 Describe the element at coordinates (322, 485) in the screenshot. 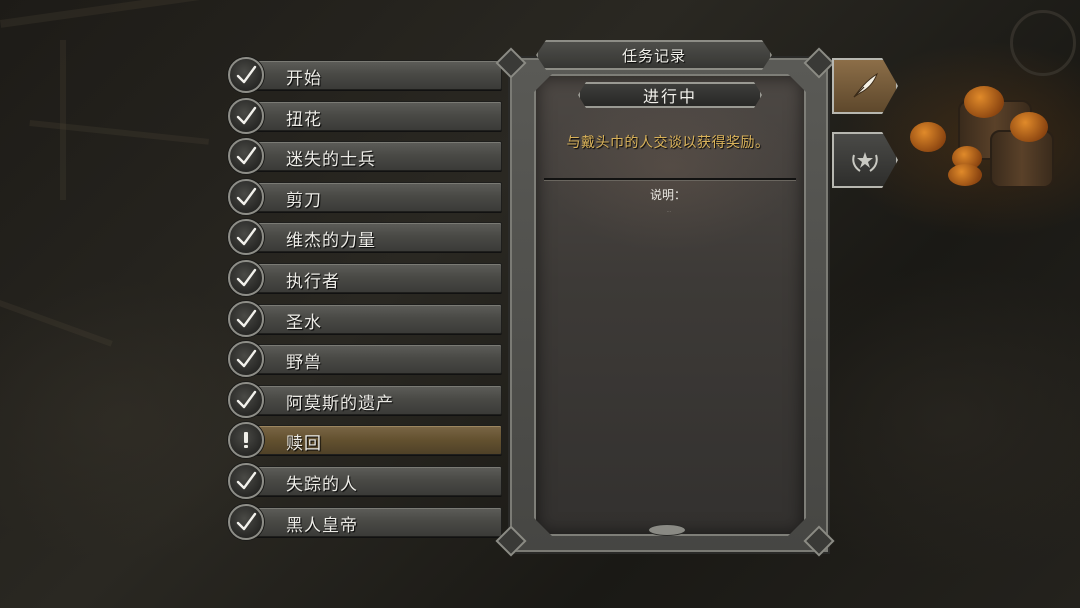

I see `quest-label: 失踪的人` at that location.